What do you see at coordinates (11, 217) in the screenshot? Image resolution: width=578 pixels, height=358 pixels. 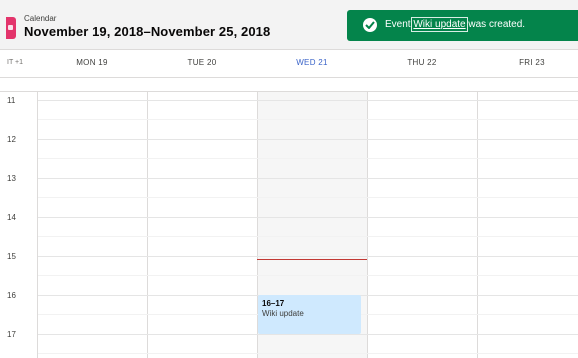 I see `hour-label-14: 14` at bounding box center [11, 217].